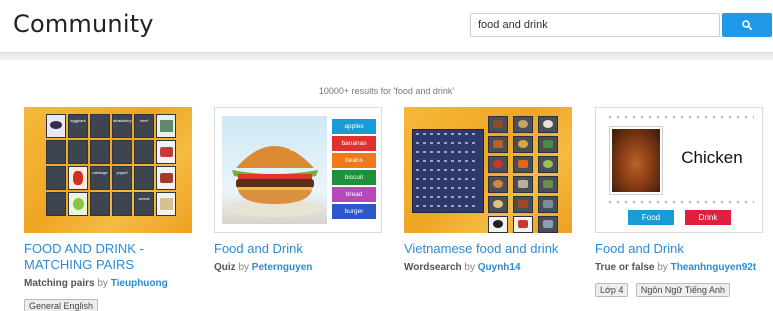  I want to click on drink-option: Drink, so click(708, 217).